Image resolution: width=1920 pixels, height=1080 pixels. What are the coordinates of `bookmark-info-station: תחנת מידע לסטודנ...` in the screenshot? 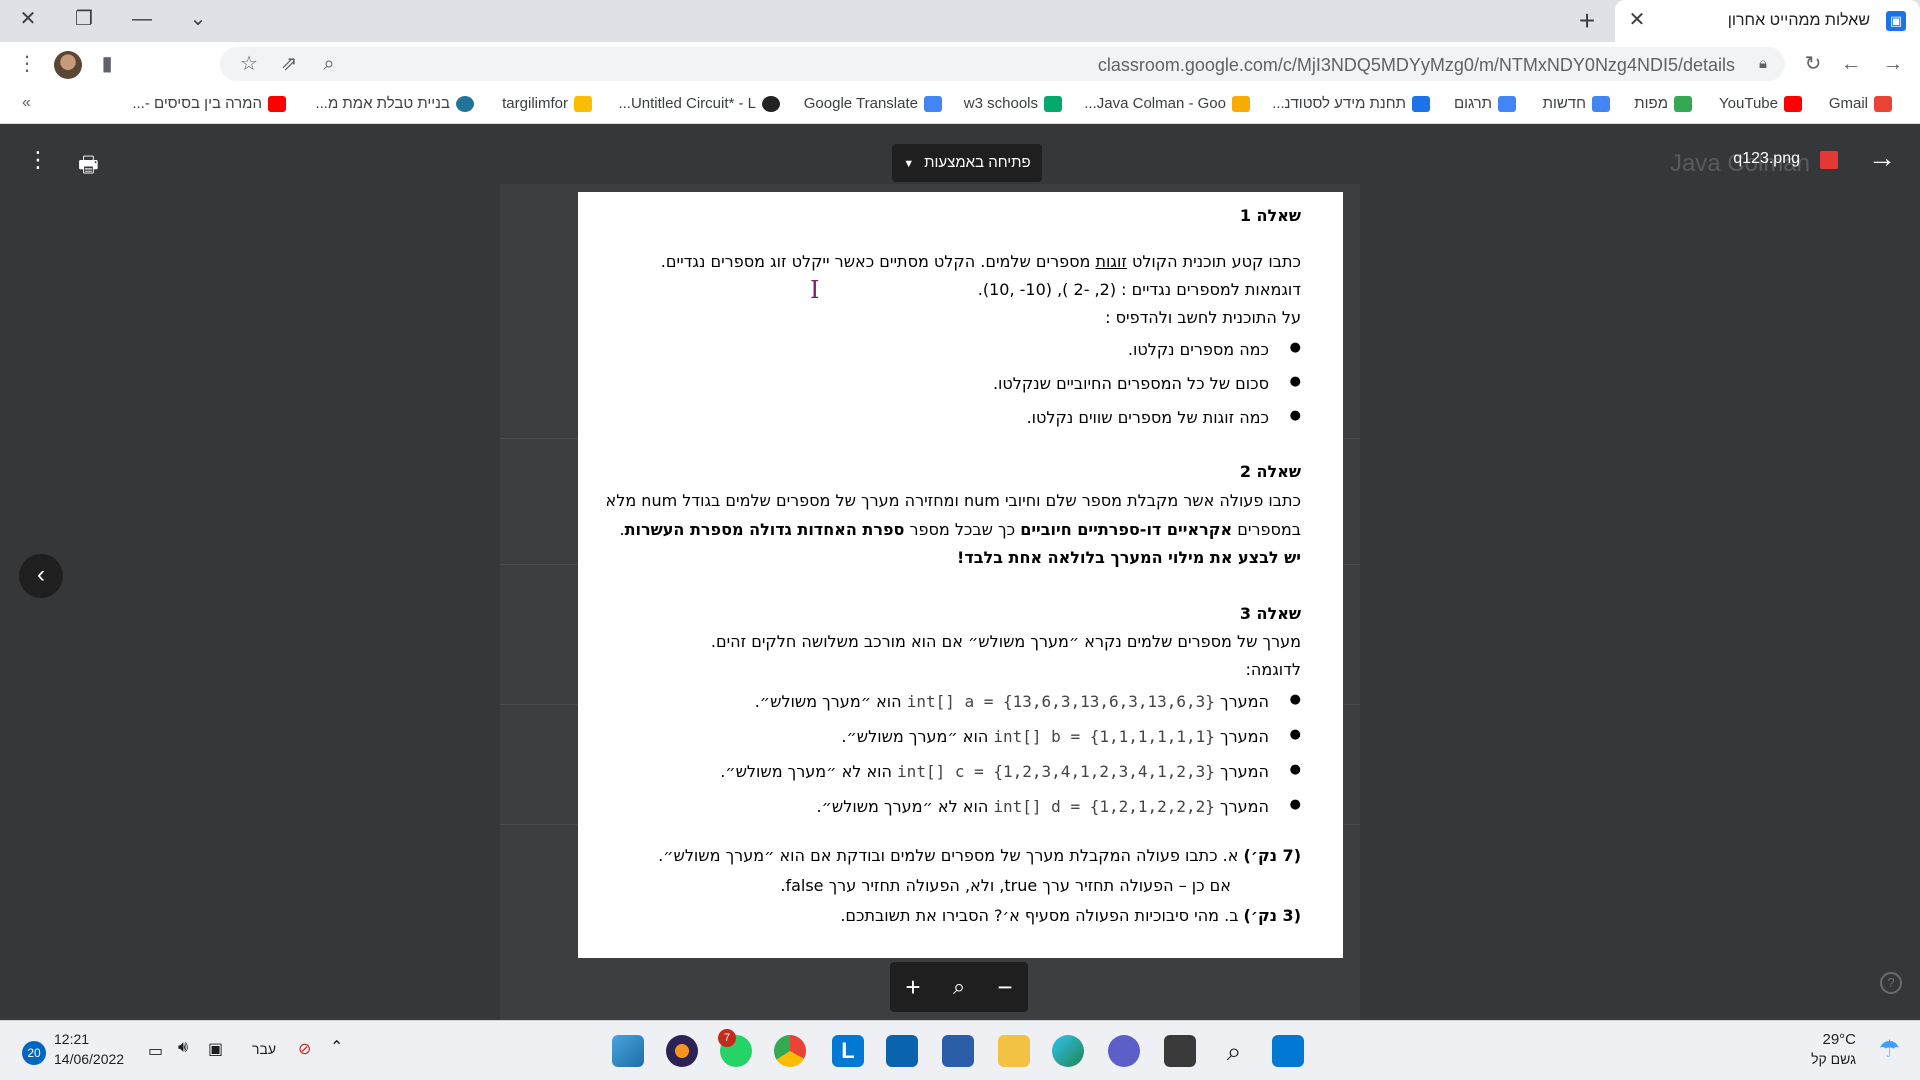 It's located at (1351, 104).